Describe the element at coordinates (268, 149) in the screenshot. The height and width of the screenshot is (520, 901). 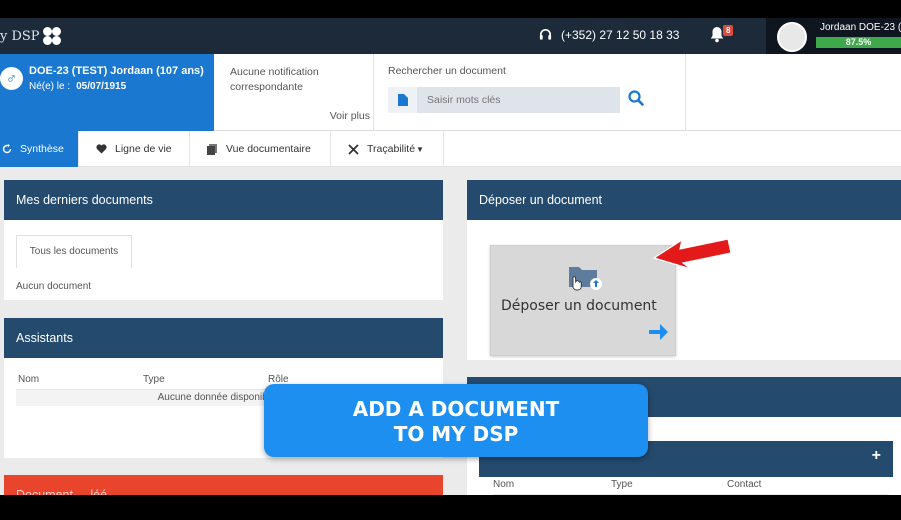
I see `tab-label: Vue documentaire` at that location.